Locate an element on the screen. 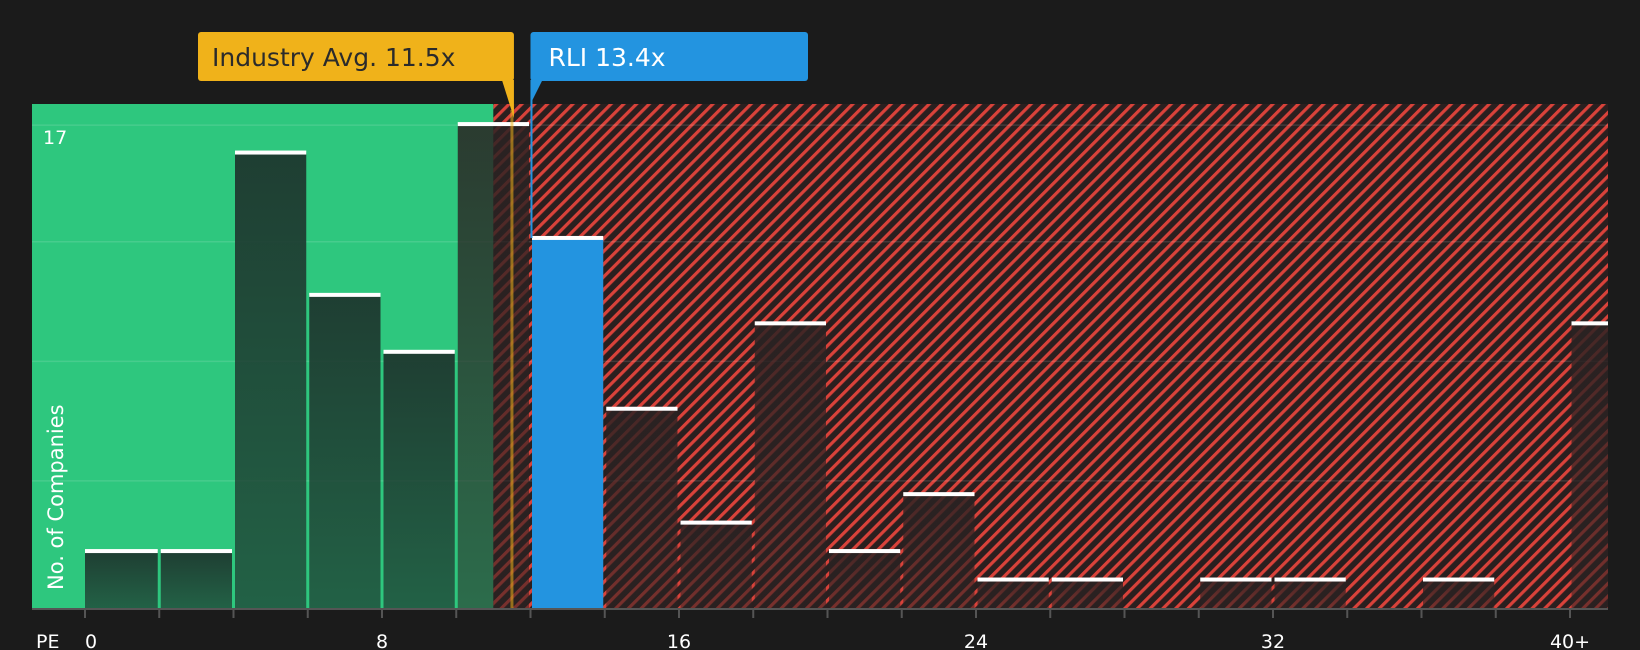 This screenshot has width=1640, height=650. x-tick-label: 16 is located at coordinates (679, 640).